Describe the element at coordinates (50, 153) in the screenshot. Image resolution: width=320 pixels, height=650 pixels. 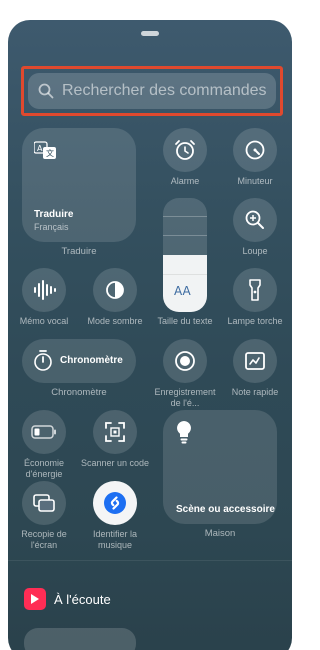
I see `svg-text: 文` at that location.